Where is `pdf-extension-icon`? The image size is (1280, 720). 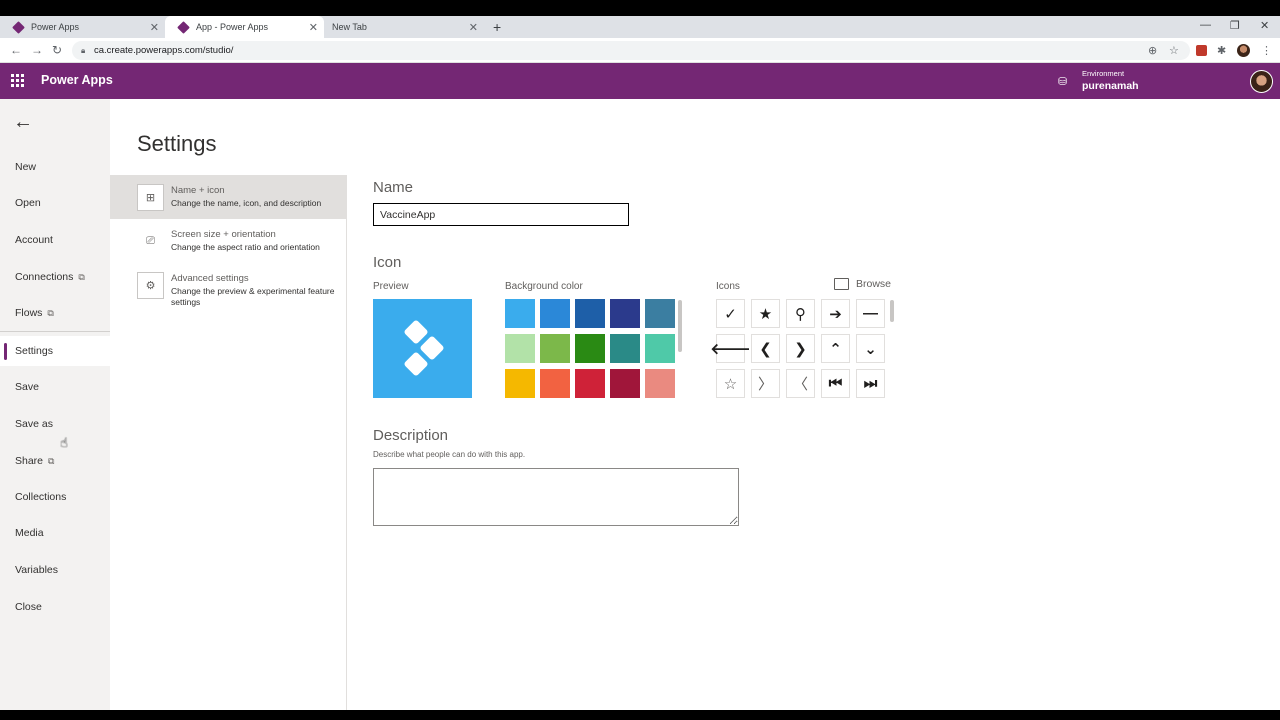 pdf-extension-icon is located at coordinates (1201, 50).